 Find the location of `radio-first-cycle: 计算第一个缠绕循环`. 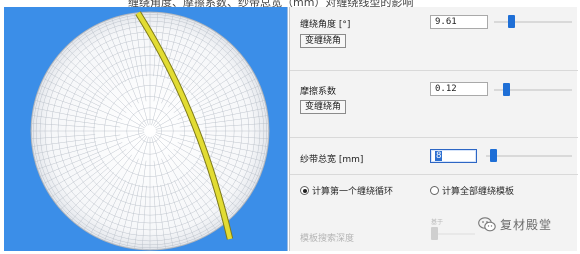

radio-first-cycle: 计算第一个缠绕循环 is located at coordinates (346, 190).